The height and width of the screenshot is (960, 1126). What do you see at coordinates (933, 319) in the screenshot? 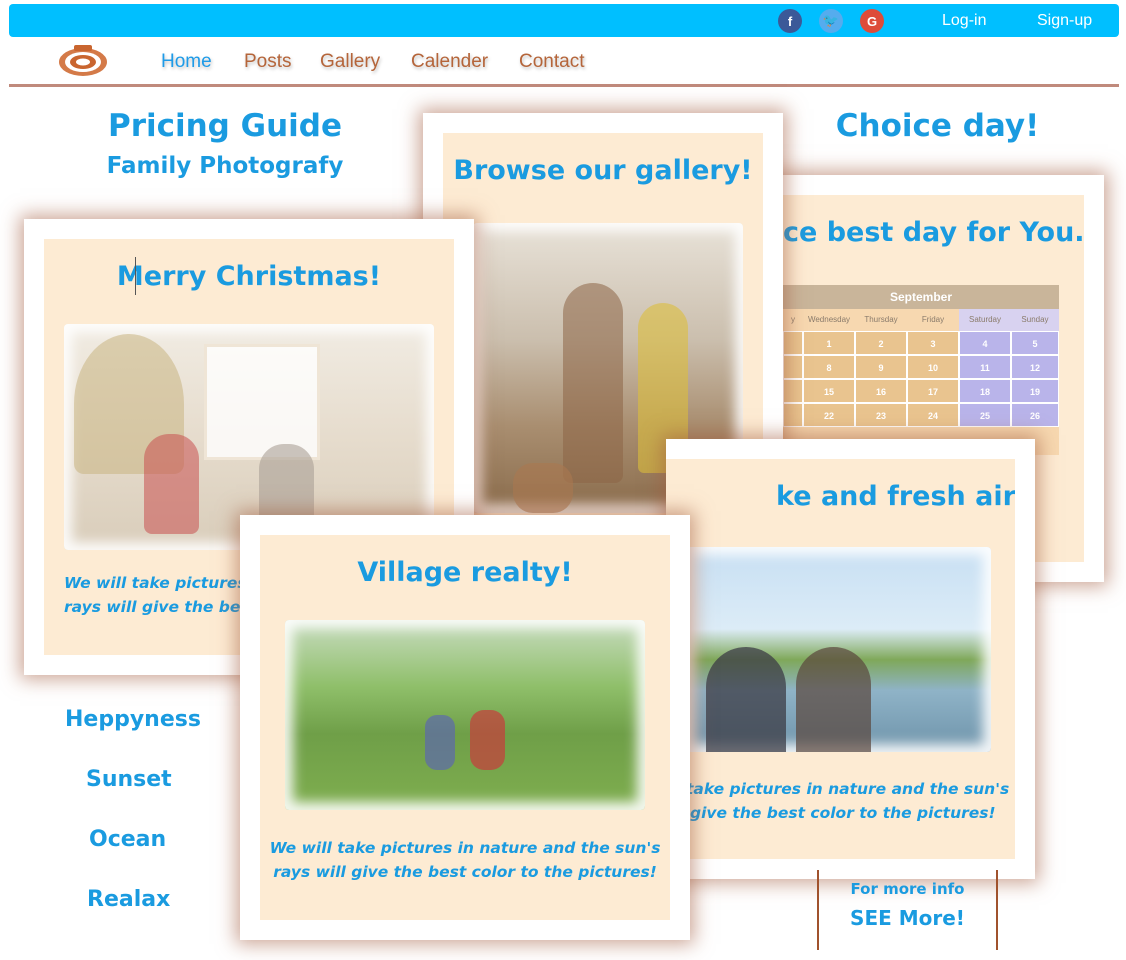
I see `day-header: Friday` at bounding box center [933, 319].